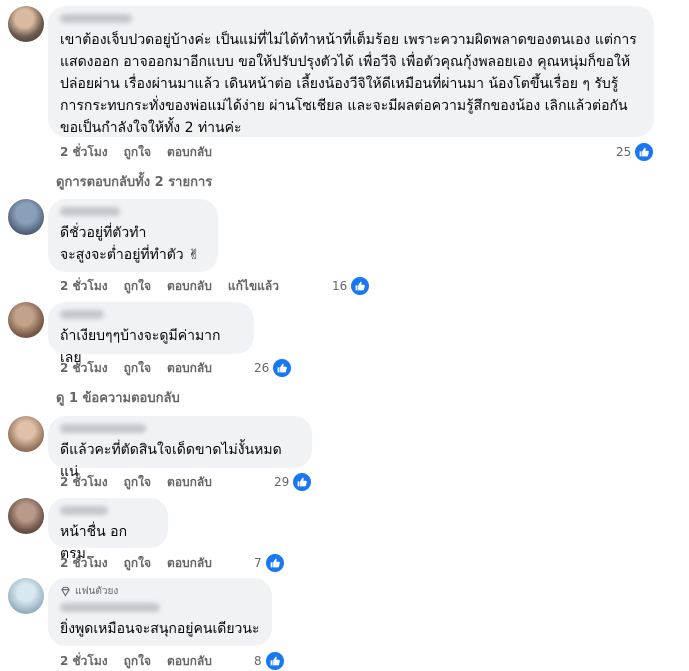 This screenshot has width=689, height=671. Describe the element at coordinates (340, 286) in the screenshot. I see `reaction-number: 16` at that location.